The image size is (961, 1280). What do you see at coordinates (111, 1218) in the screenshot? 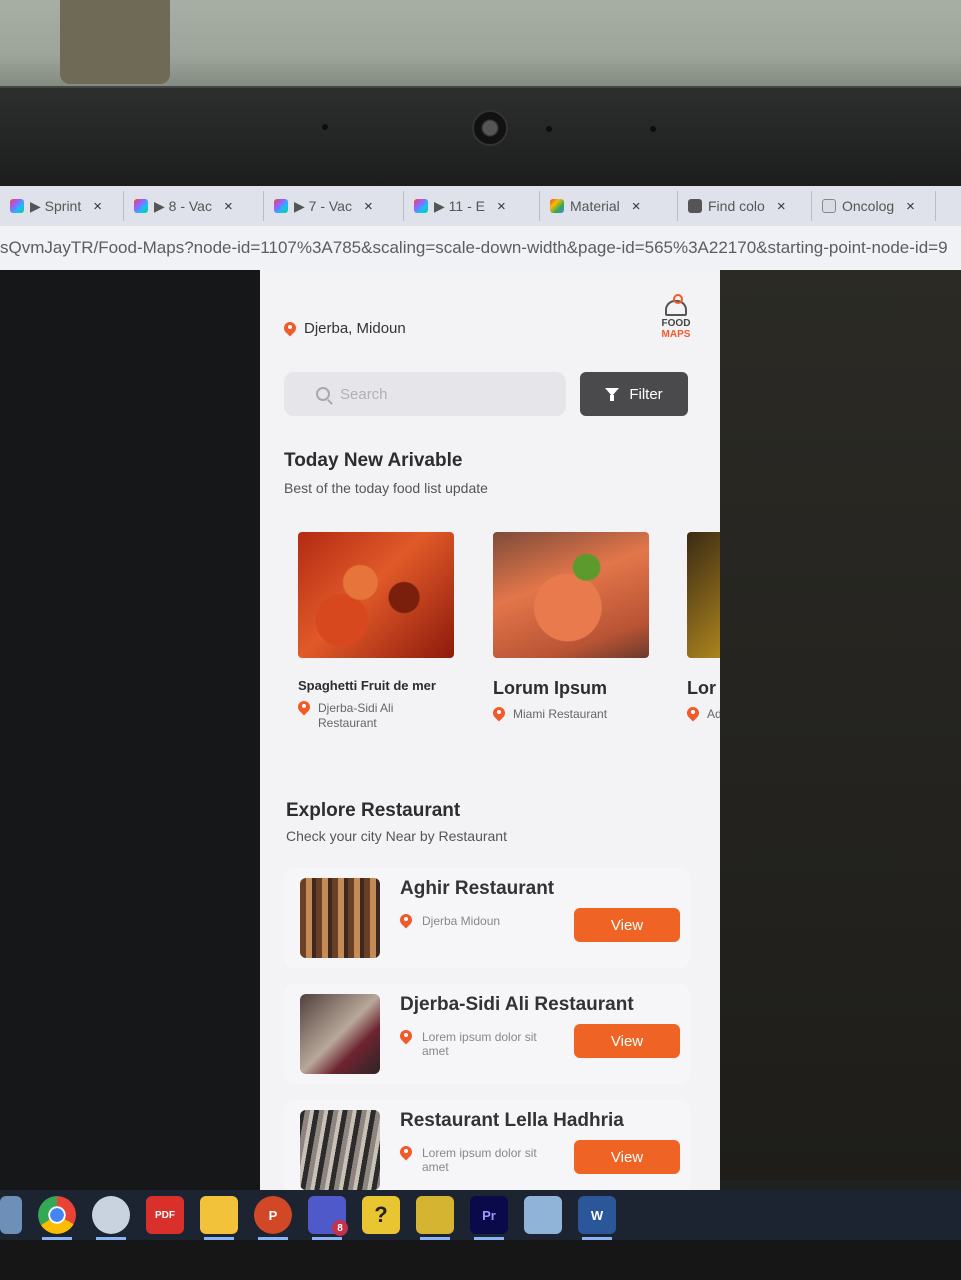
I see `snipping-tool-icon` at bounding box center [111, 1218].